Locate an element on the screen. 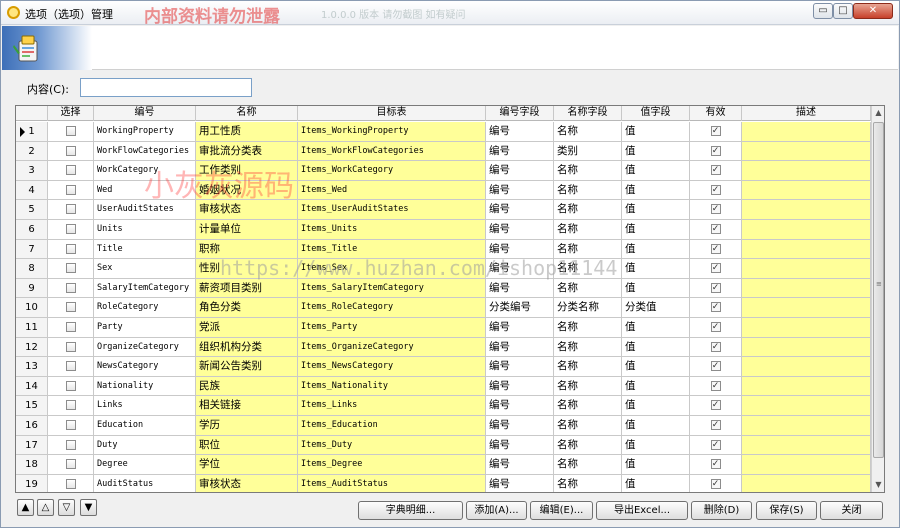  name-cell: 组织机构分类 is located at coordinates (247, 347).